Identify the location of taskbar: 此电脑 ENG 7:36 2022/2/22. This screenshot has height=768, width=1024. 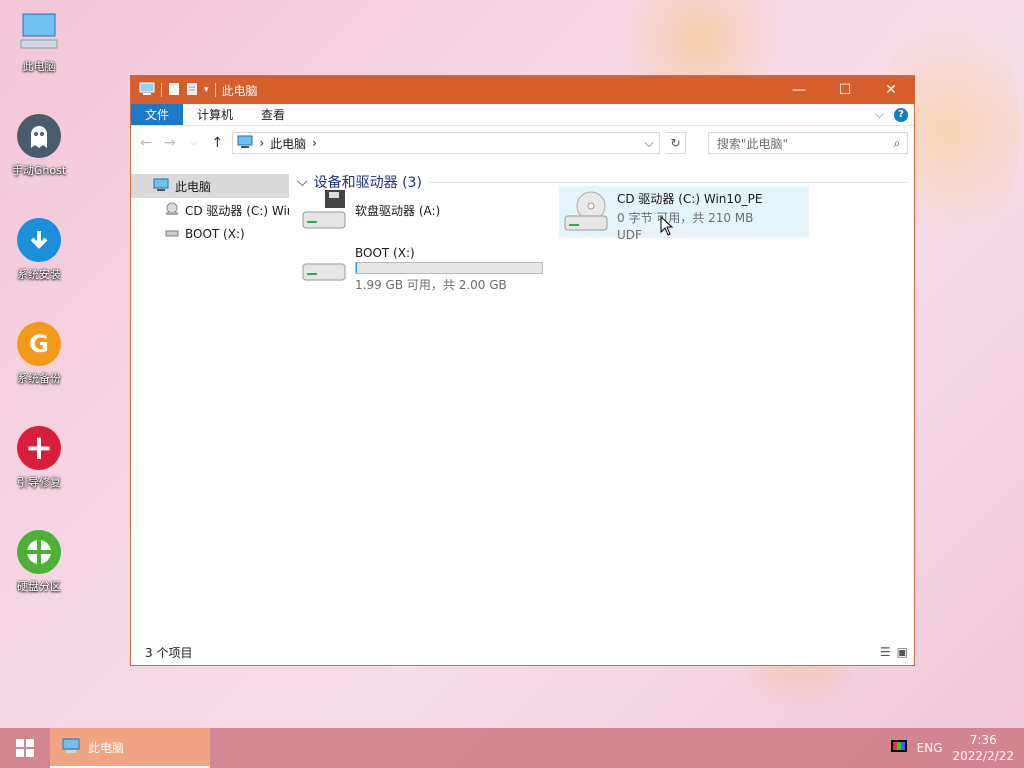
(512, 748).